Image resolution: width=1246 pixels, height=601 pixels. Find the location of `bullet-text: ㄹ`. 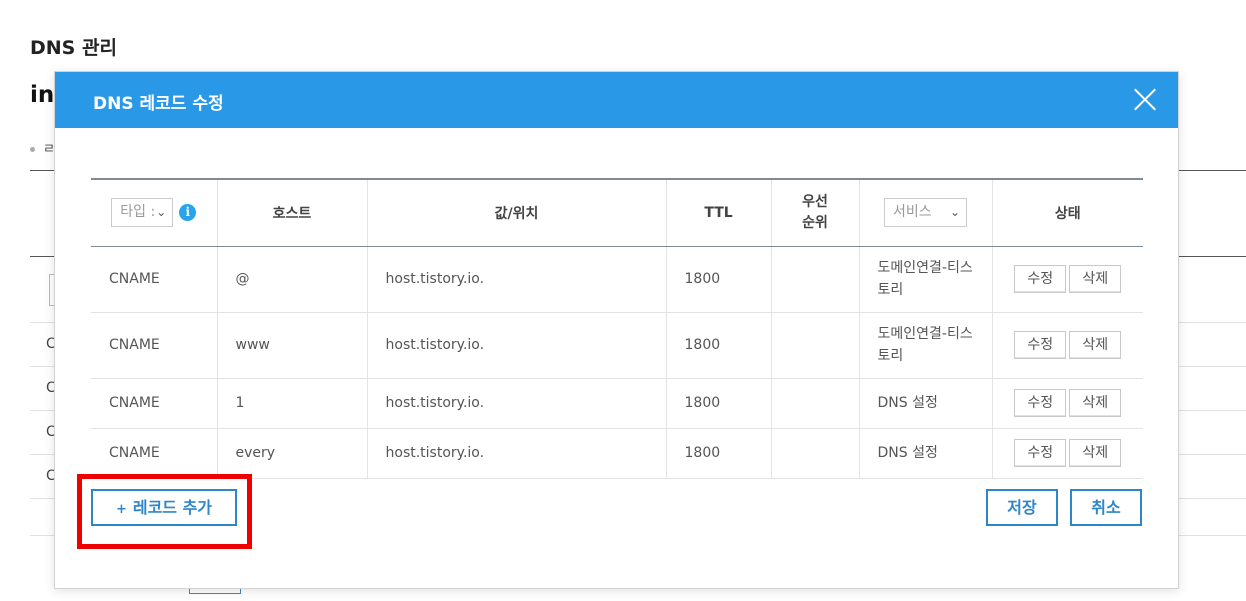

bullet-text: ㄹ is located at coordinates (42, 147).